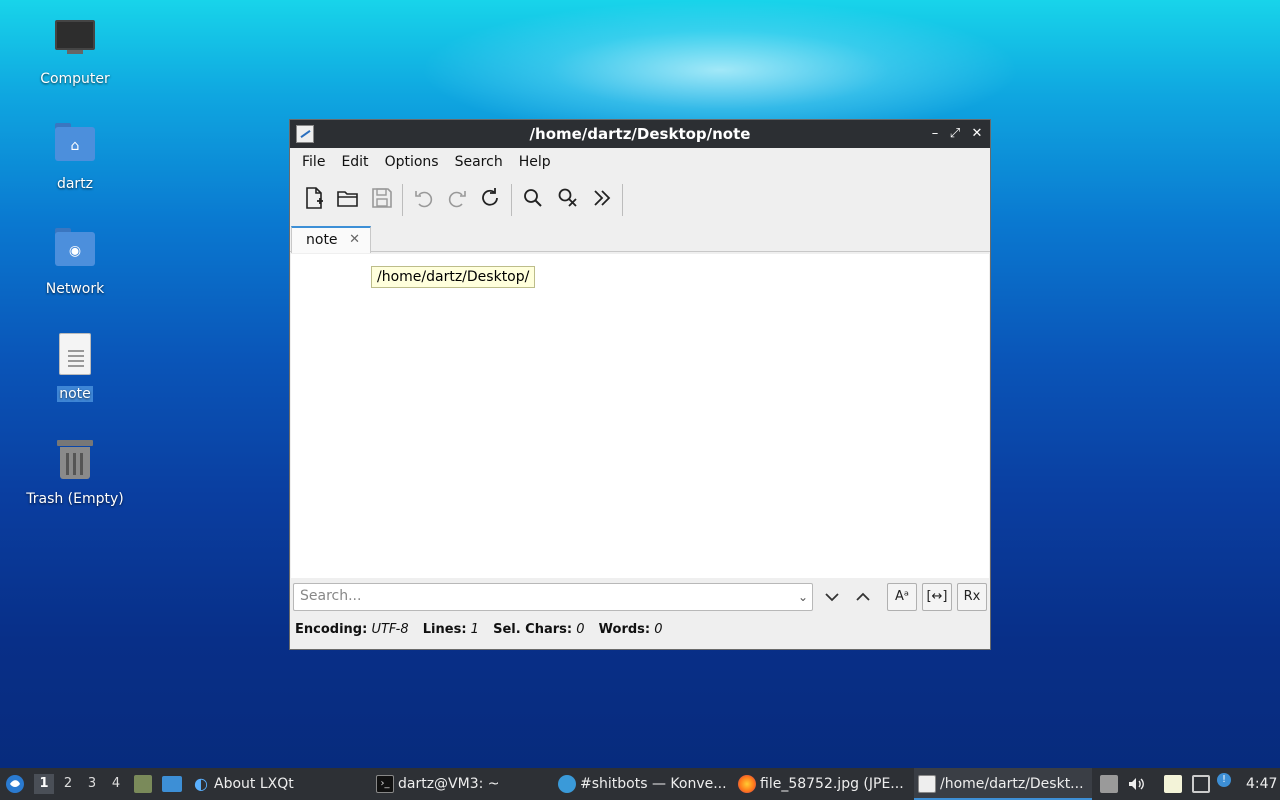 The image size is (1280, 800). Describe the element at coordinates (972, 597) in the screenshot. I see `regex-button: Rx` at that location.